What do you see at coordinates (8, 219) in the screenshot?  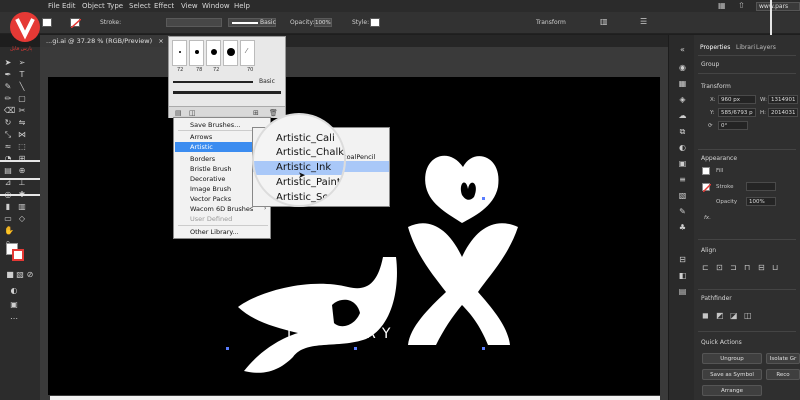 I see `artboard-tool-icon: ▭` at bounding box center [8, 219].